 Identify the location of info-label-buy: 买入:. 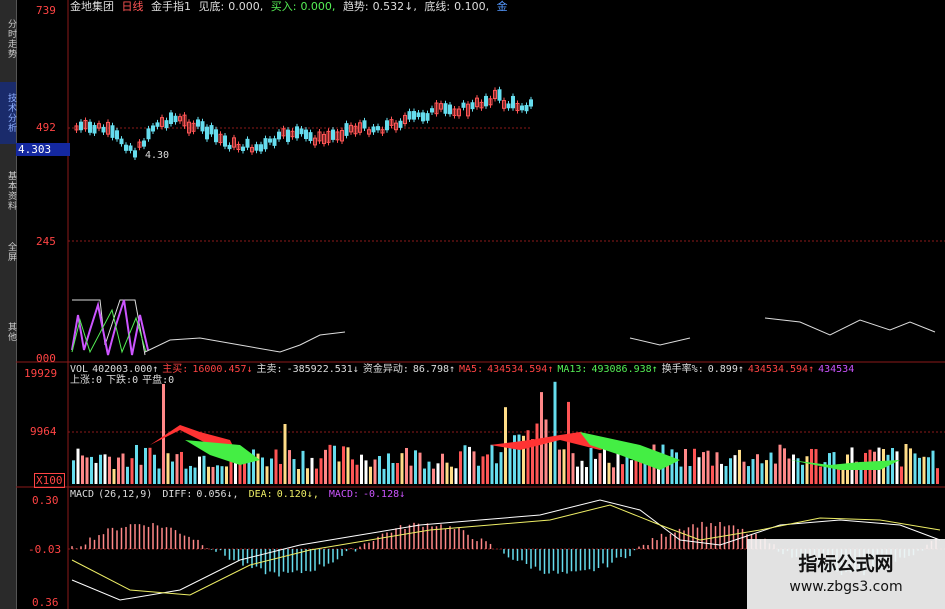
(283, 6).